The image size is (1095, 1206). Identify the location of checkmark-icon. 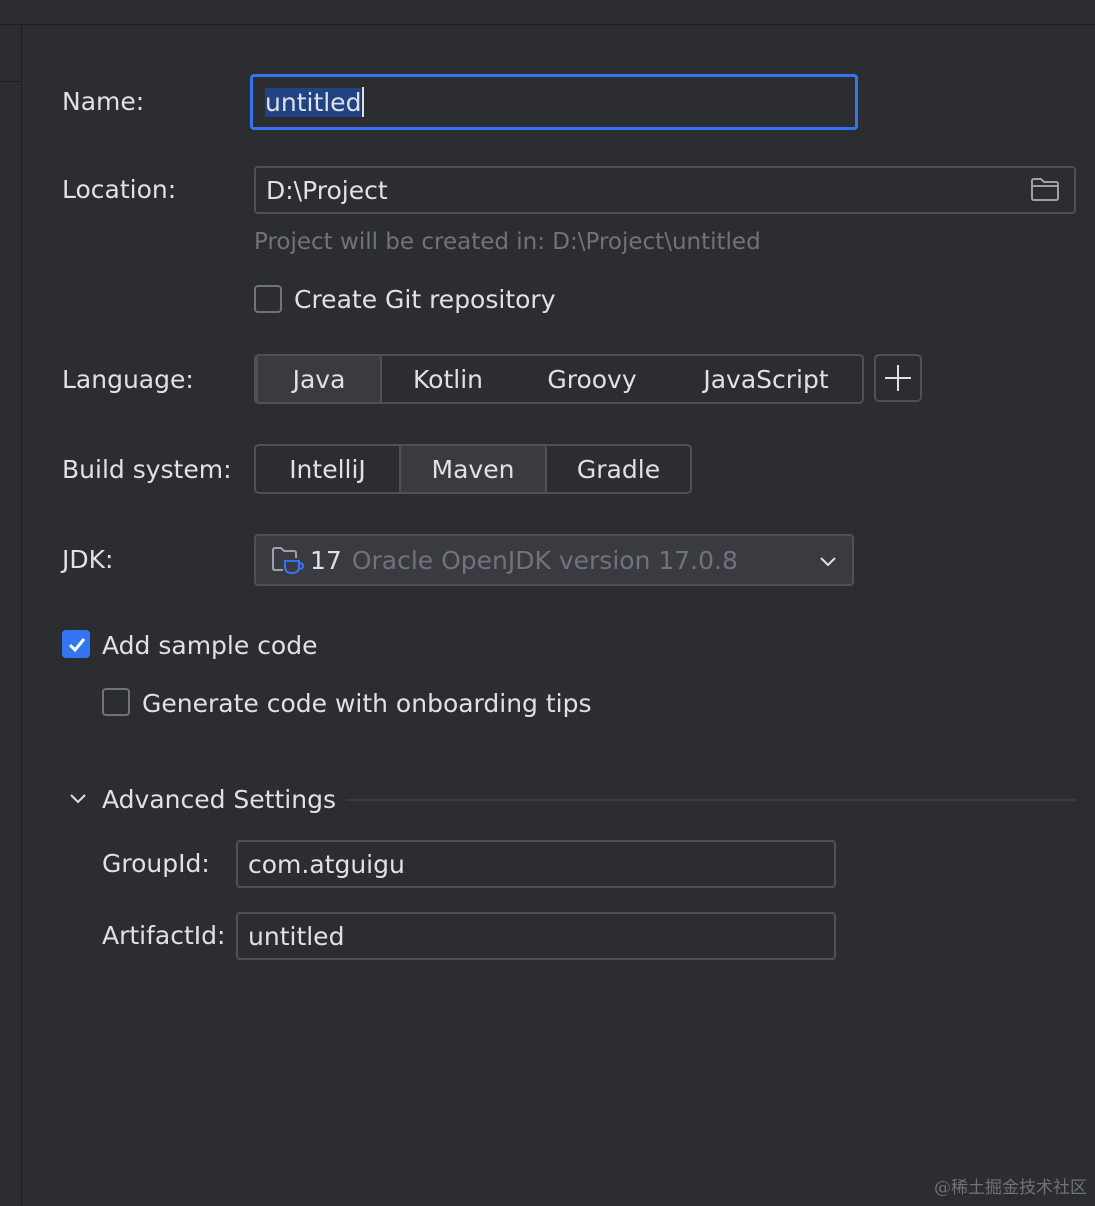
(77, 645).